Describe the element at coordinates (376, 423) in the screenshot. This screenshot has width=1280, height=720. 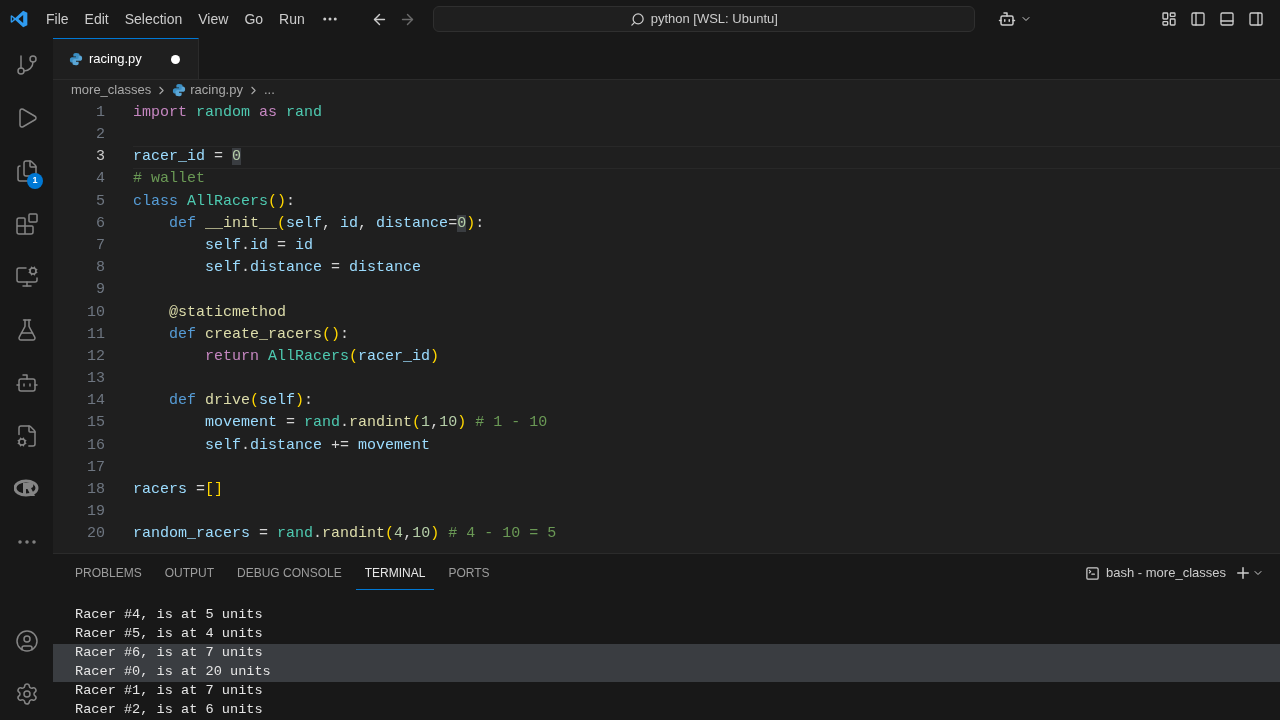
I see `code-line: movement = rand.randint(1,10) # 1 - 10` at that location.